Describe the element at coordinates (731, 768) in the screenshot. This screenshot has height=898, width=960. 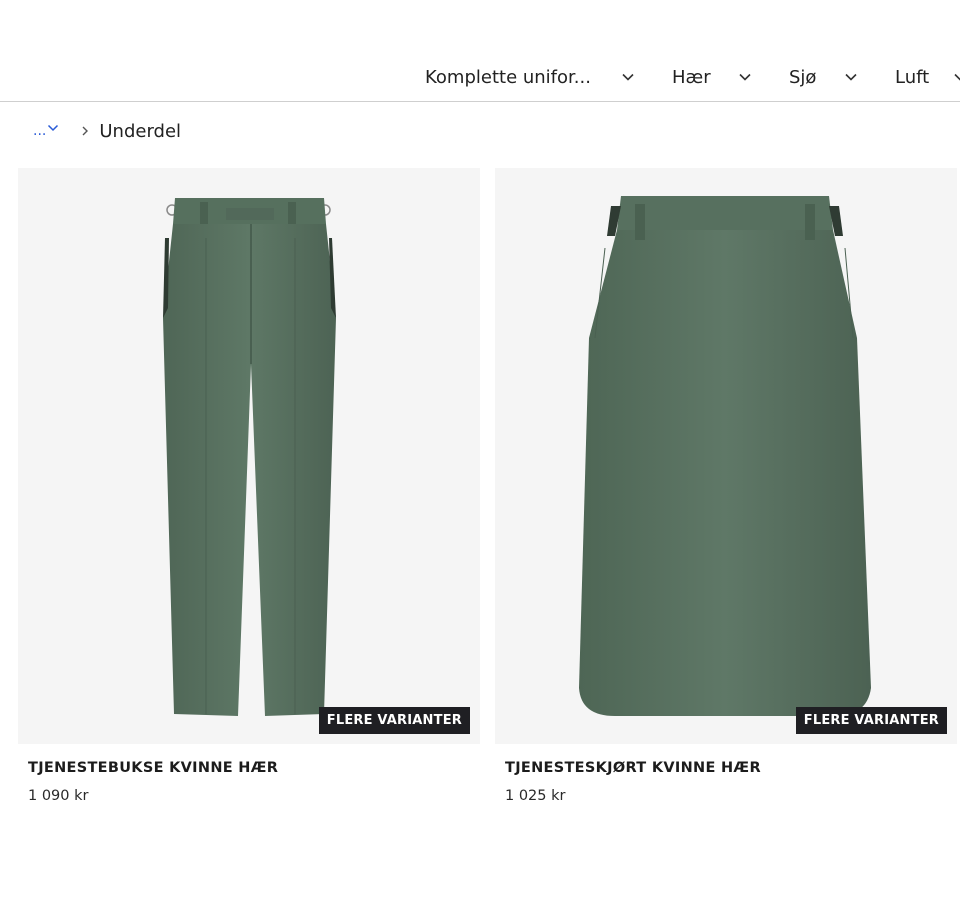
I see `product-title: TJENESTESKJØRT KVINNE HÆR` at that location.